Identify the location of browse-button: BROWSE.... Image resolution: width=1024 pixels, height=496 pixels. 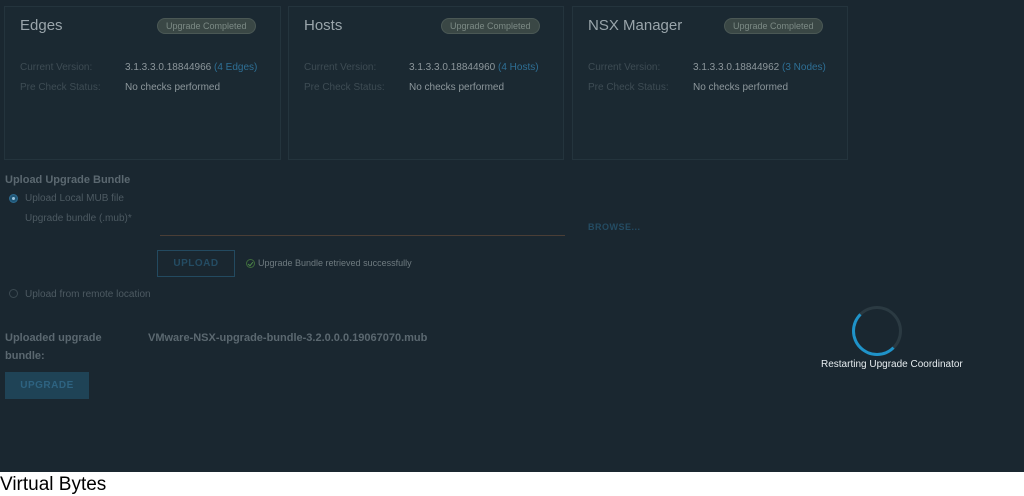
(614, 227).